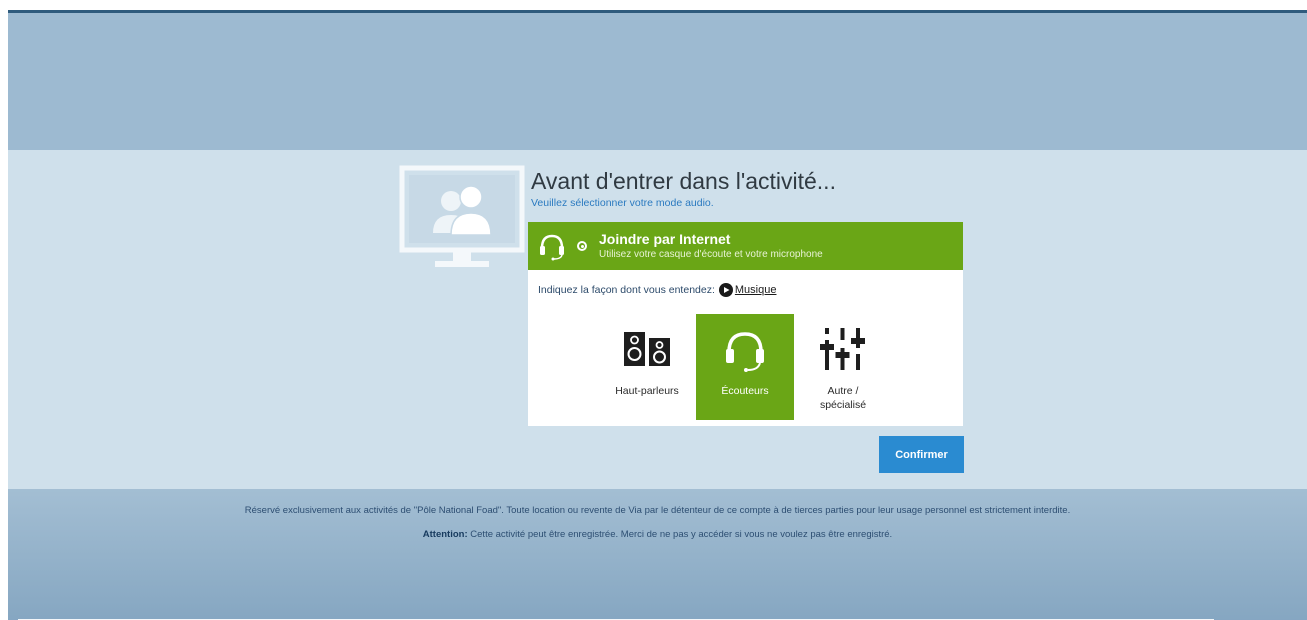 The width and height of the screenshot is (1307, 620). I want to click on device-label: Écouteurs, so click(745, 391).